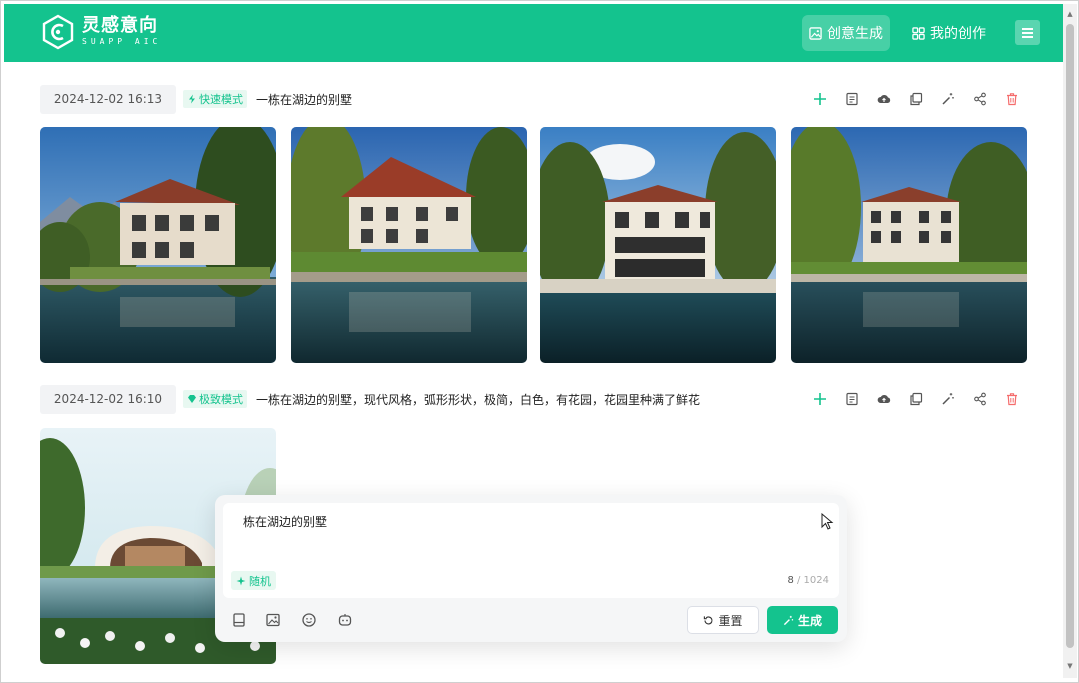 This screenshot has width=1079, height=683. Describe the element at coordinates (241, 580) in the screenshot. I see `sparkle-icon` at that location.